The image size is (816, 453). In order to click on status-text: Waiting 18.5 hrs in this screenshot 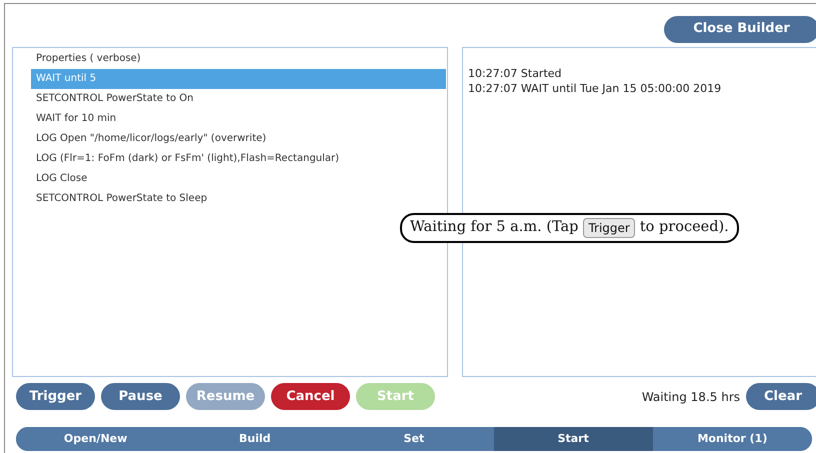, I will do `click(691, 397)`.